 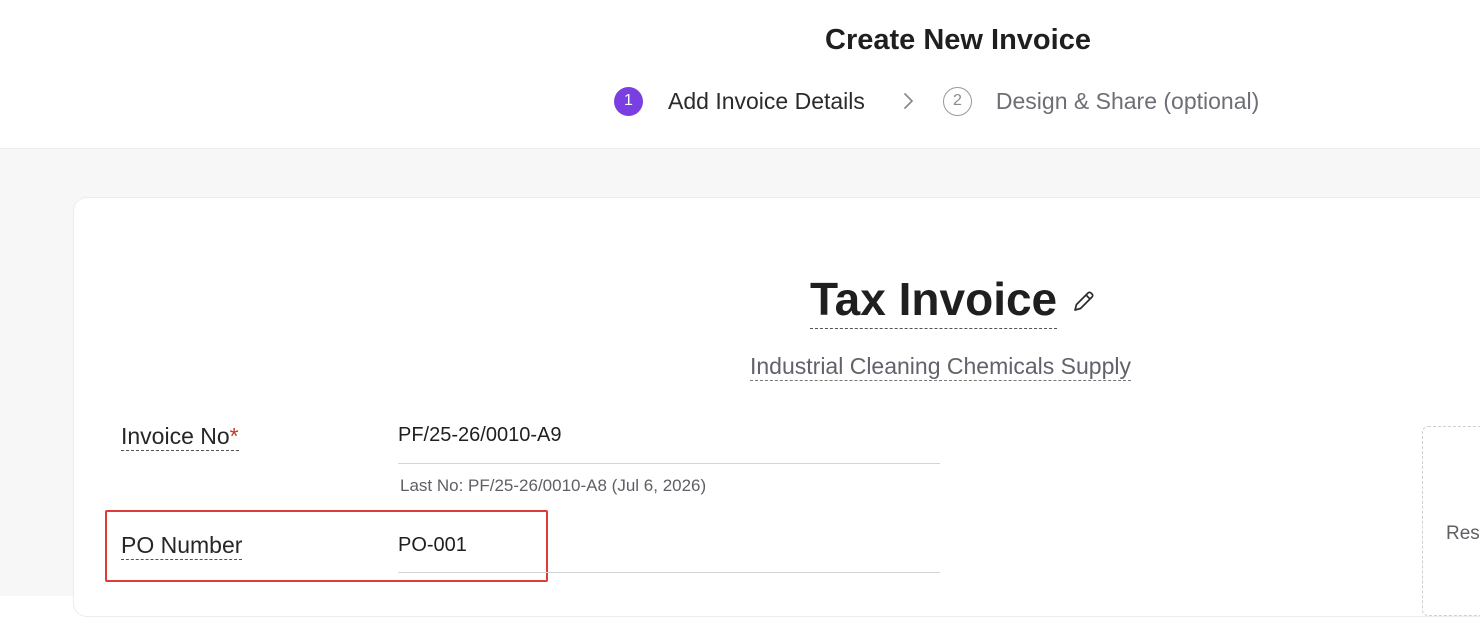 I want to click on invoice-no-label: Invoice No*, so click(x=180, y=436).